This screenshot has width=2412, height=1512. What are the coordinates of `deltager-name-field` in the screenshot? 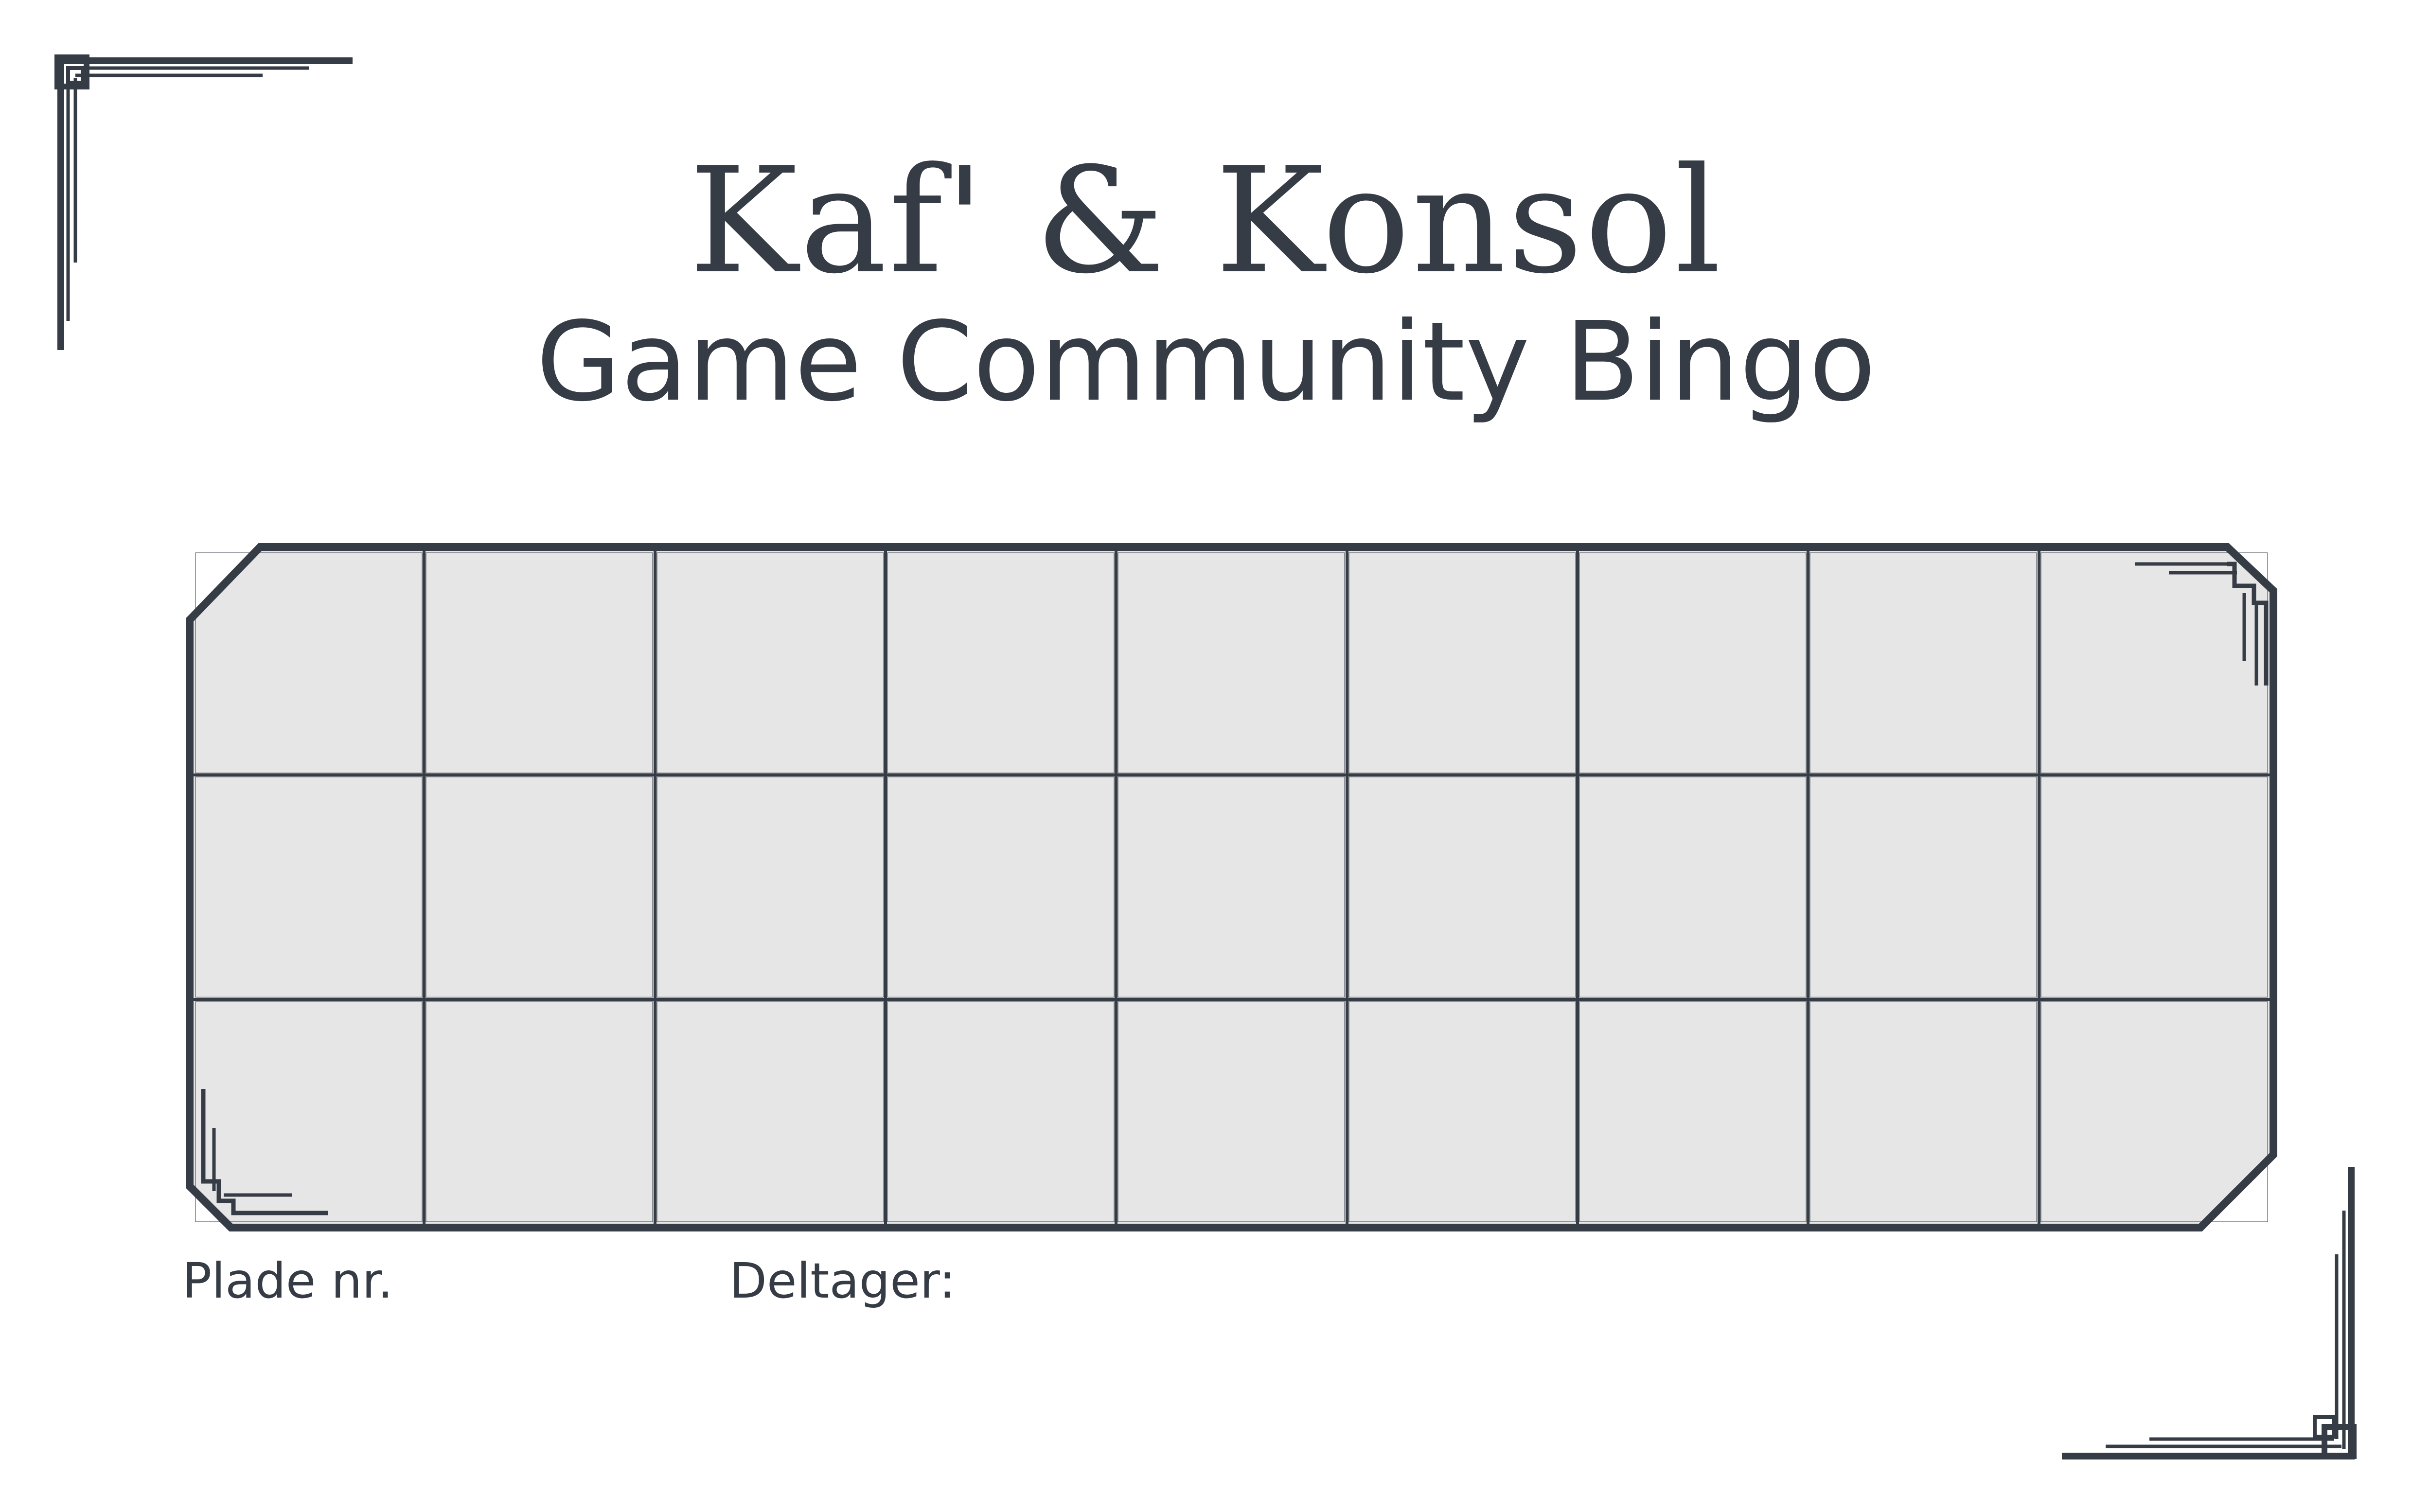 It's located at (1517, 1281).